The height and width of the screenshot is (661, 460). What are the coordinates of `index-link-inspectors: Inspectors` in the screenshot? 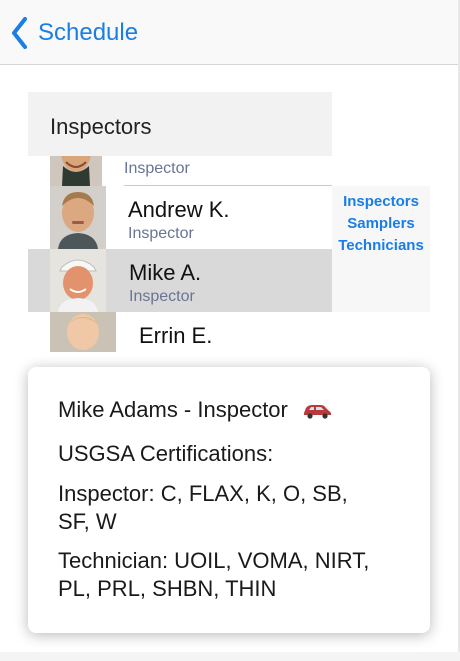 It's located at (381, 202).